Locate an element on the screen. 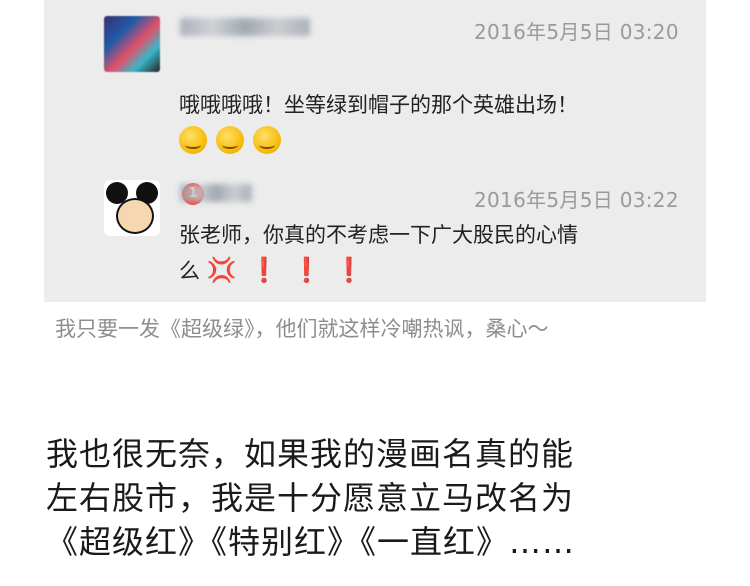 This screenshot has height=586, width=750. message-text: 张老师，你真的不考虑一下广大股民的心情 么 💢 ❗ ❗ ❗ is located at coordinates (378, 253).